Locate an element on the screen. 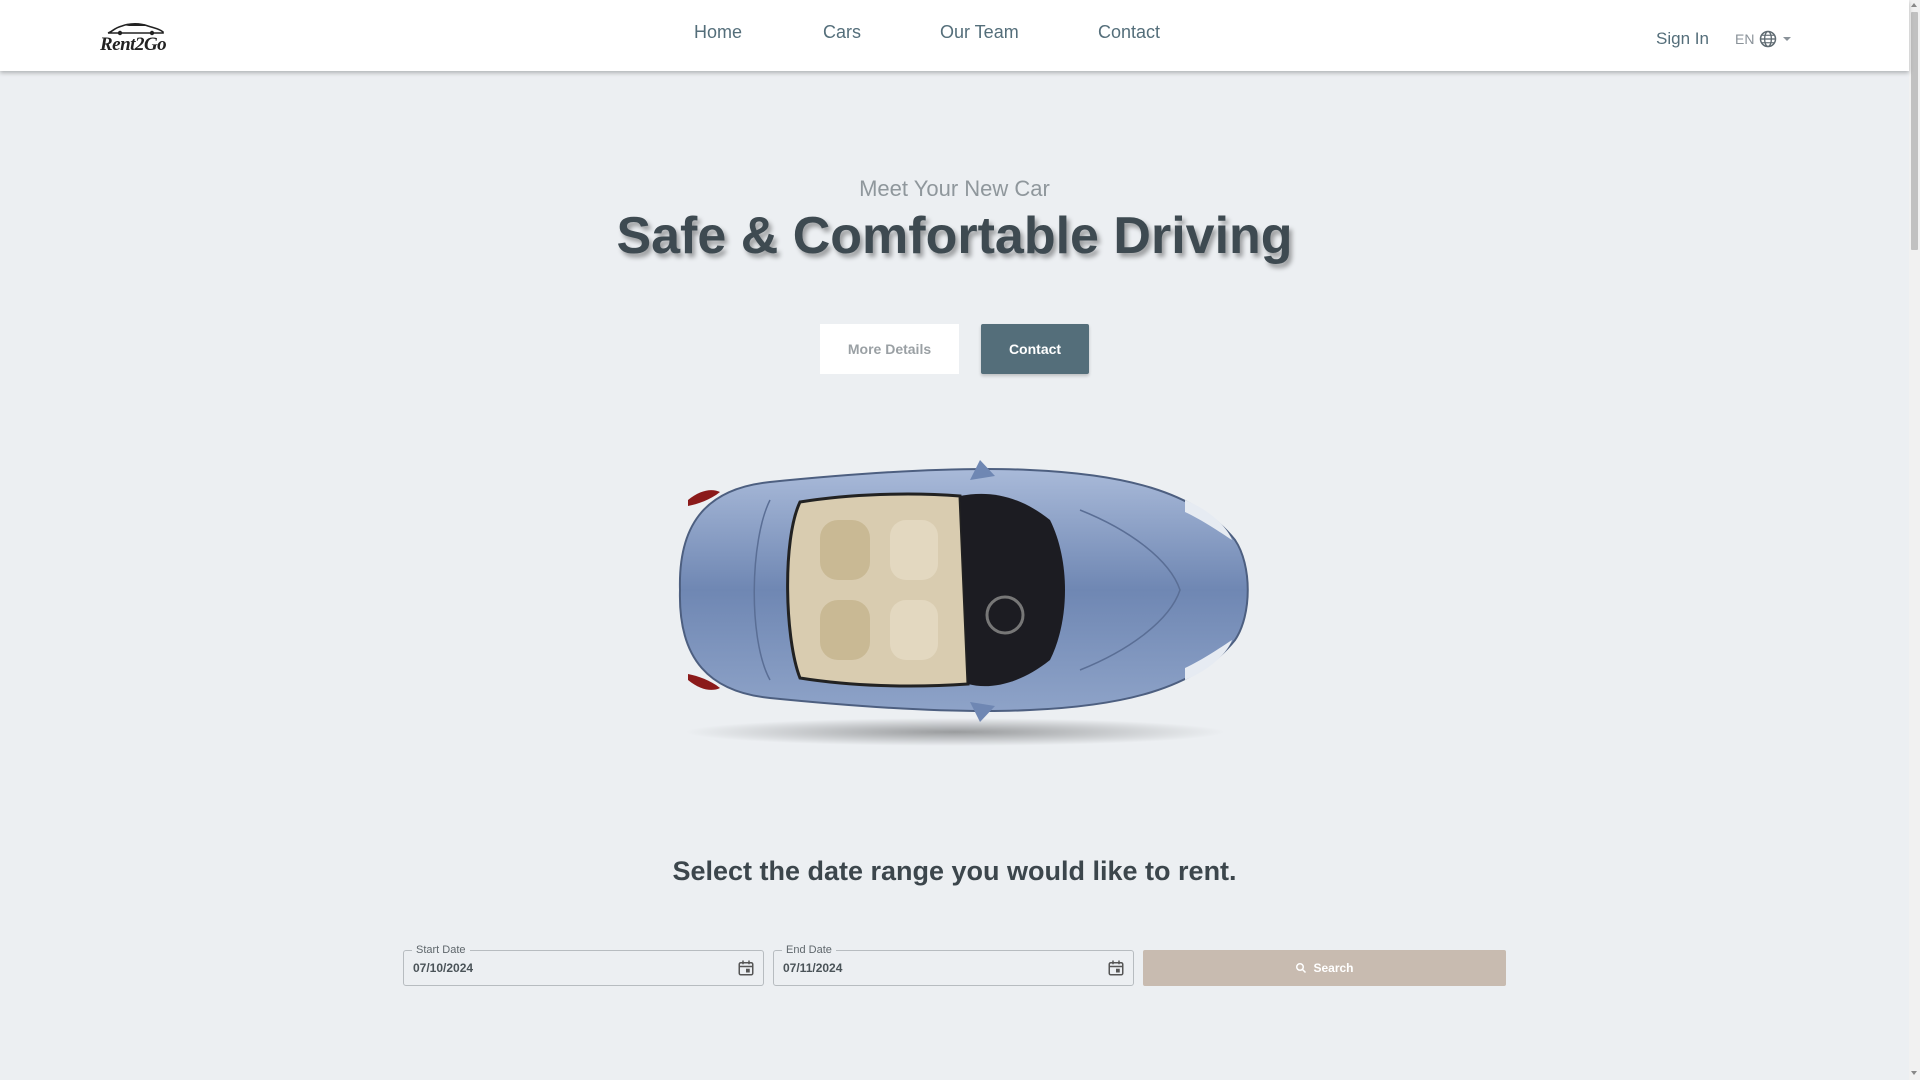 The image size is (1920, 1080). search-button: Search is located at coordinates (1324, 968).